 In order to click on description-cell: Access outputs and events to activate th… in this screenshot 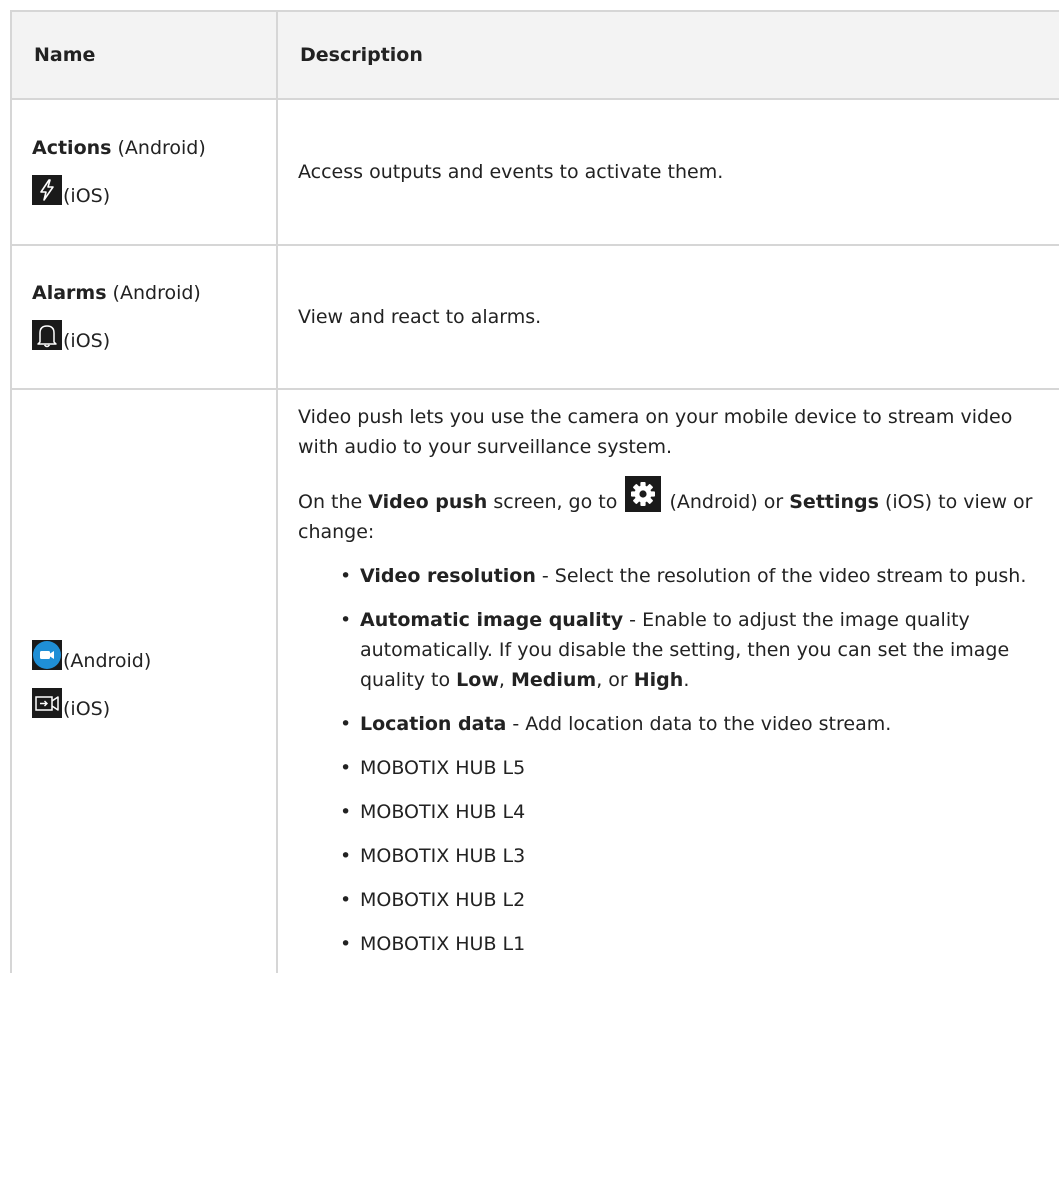, I will do `click(667, 172)`.